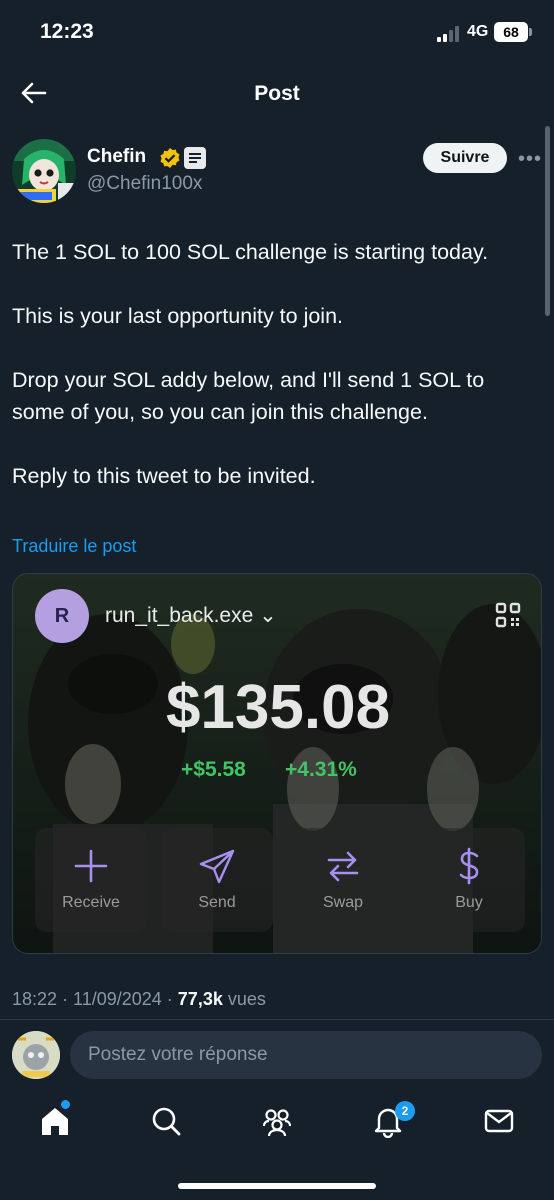  What do you see at coordinates (44, 171) in the screenshot?
I see `author-avatar` at bounding box center [44, 171].